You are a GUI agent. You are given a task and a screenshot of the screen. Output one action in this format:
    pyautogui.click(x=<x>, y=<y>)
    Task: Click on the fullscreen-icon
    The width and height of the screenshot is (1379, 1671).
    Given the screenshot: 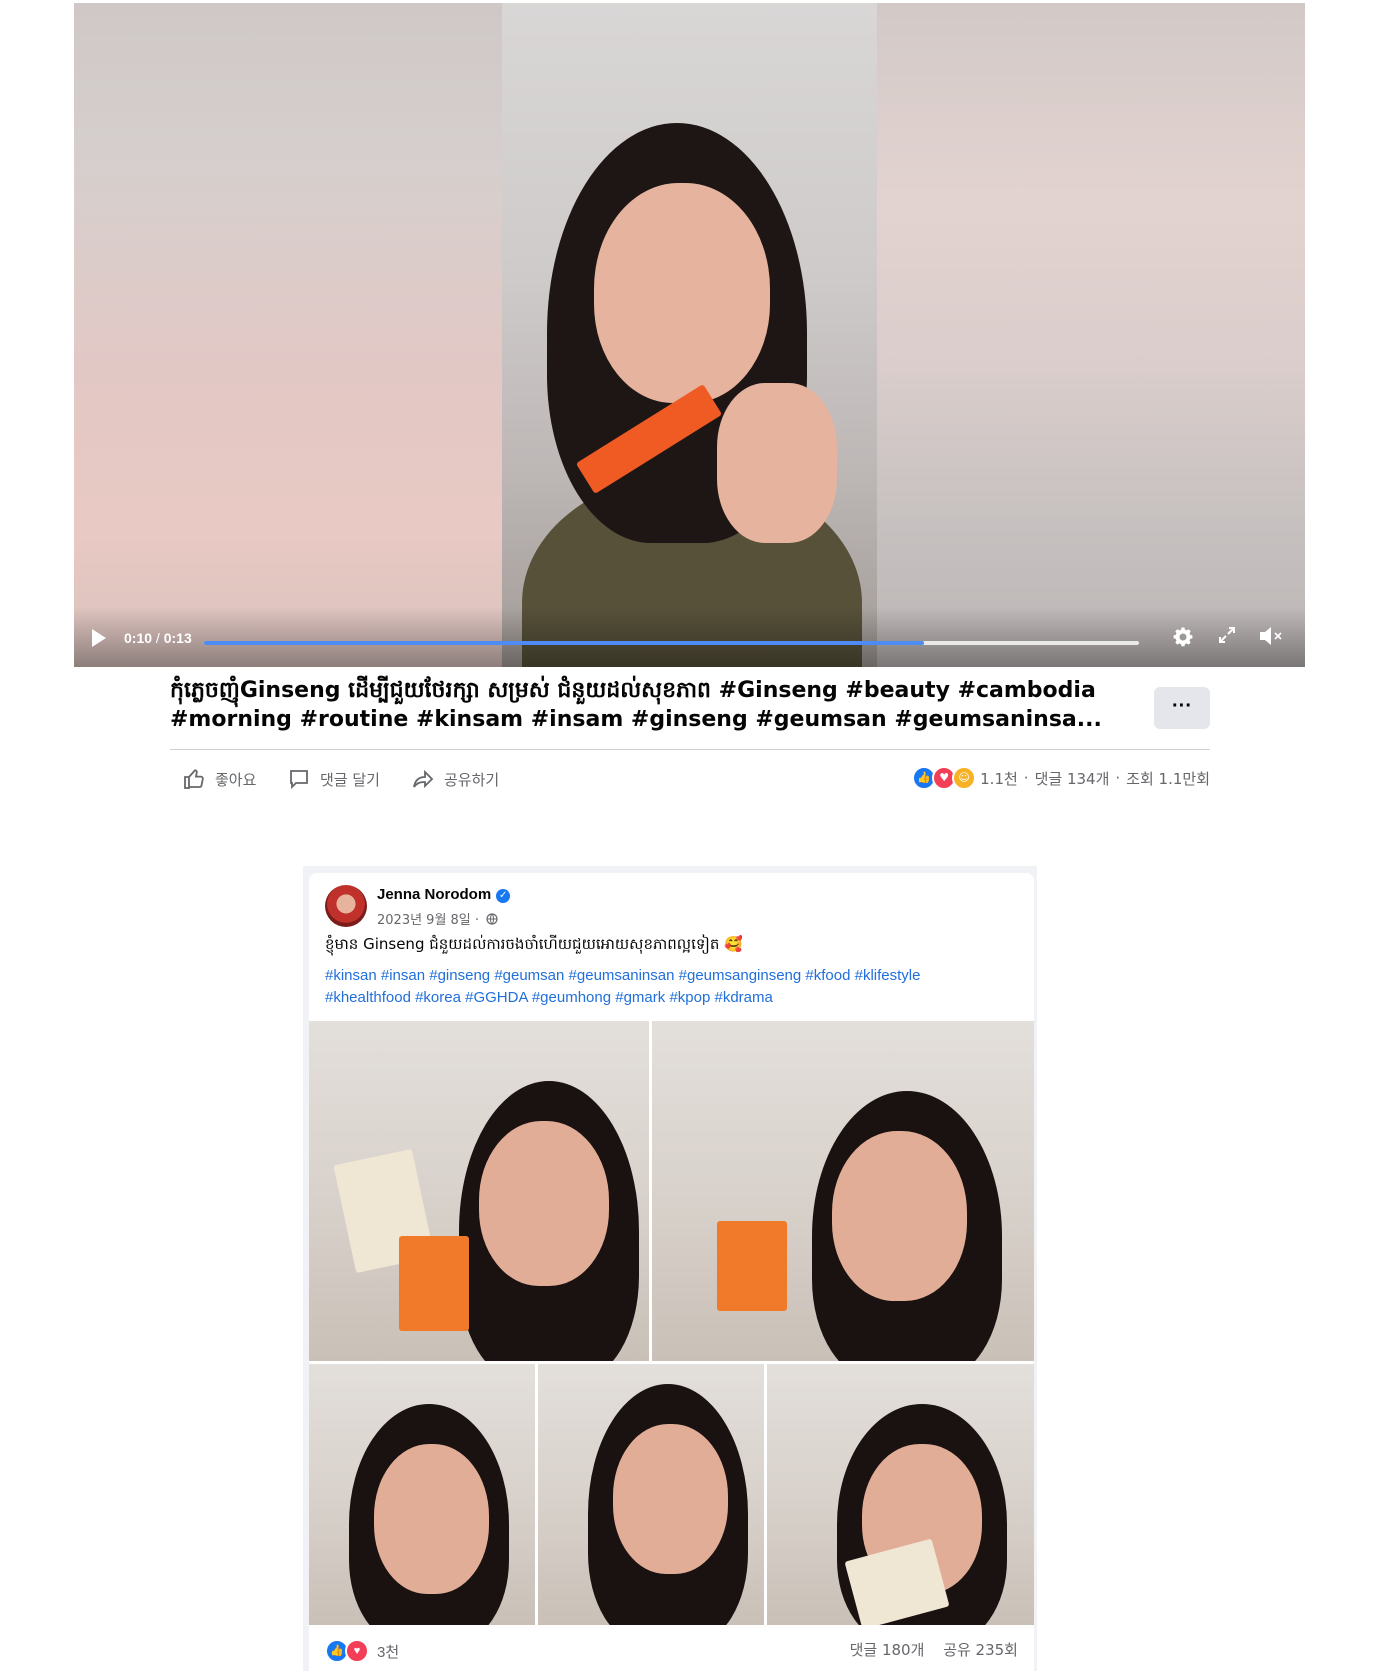 What is the action you would take?
    pyautogui.click(x=1227, y=638)
    